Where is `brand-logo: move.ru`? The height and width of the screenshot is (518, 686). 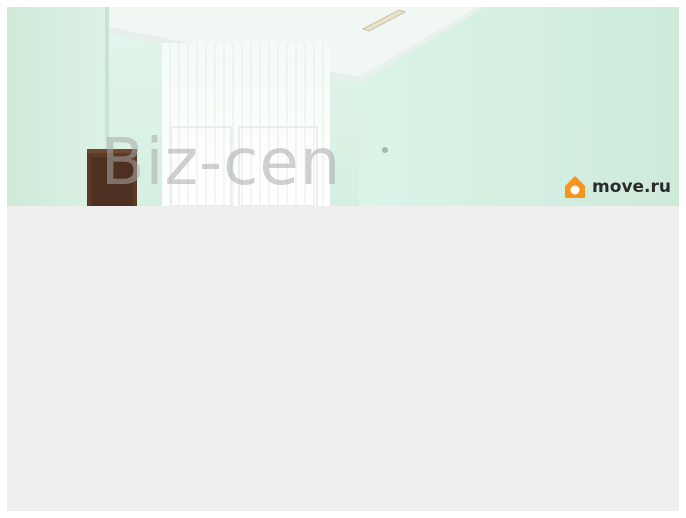
brand-logo: move.ru is located at coordinates (617, 187).